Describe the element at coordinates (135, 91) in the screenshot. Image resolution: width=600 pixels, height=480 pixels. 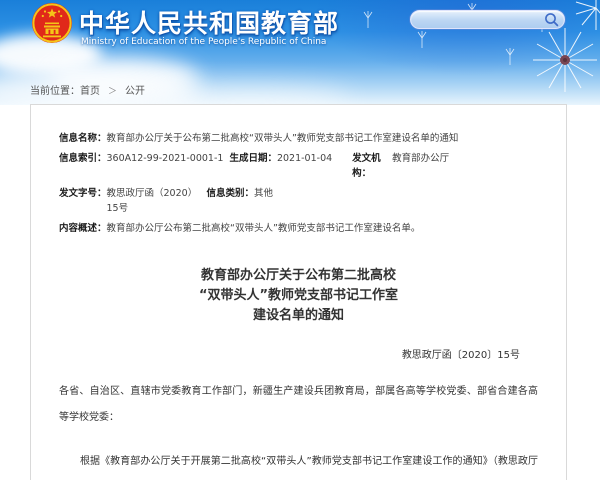
I see `breadcrumb-current-link: 公开` at that location.